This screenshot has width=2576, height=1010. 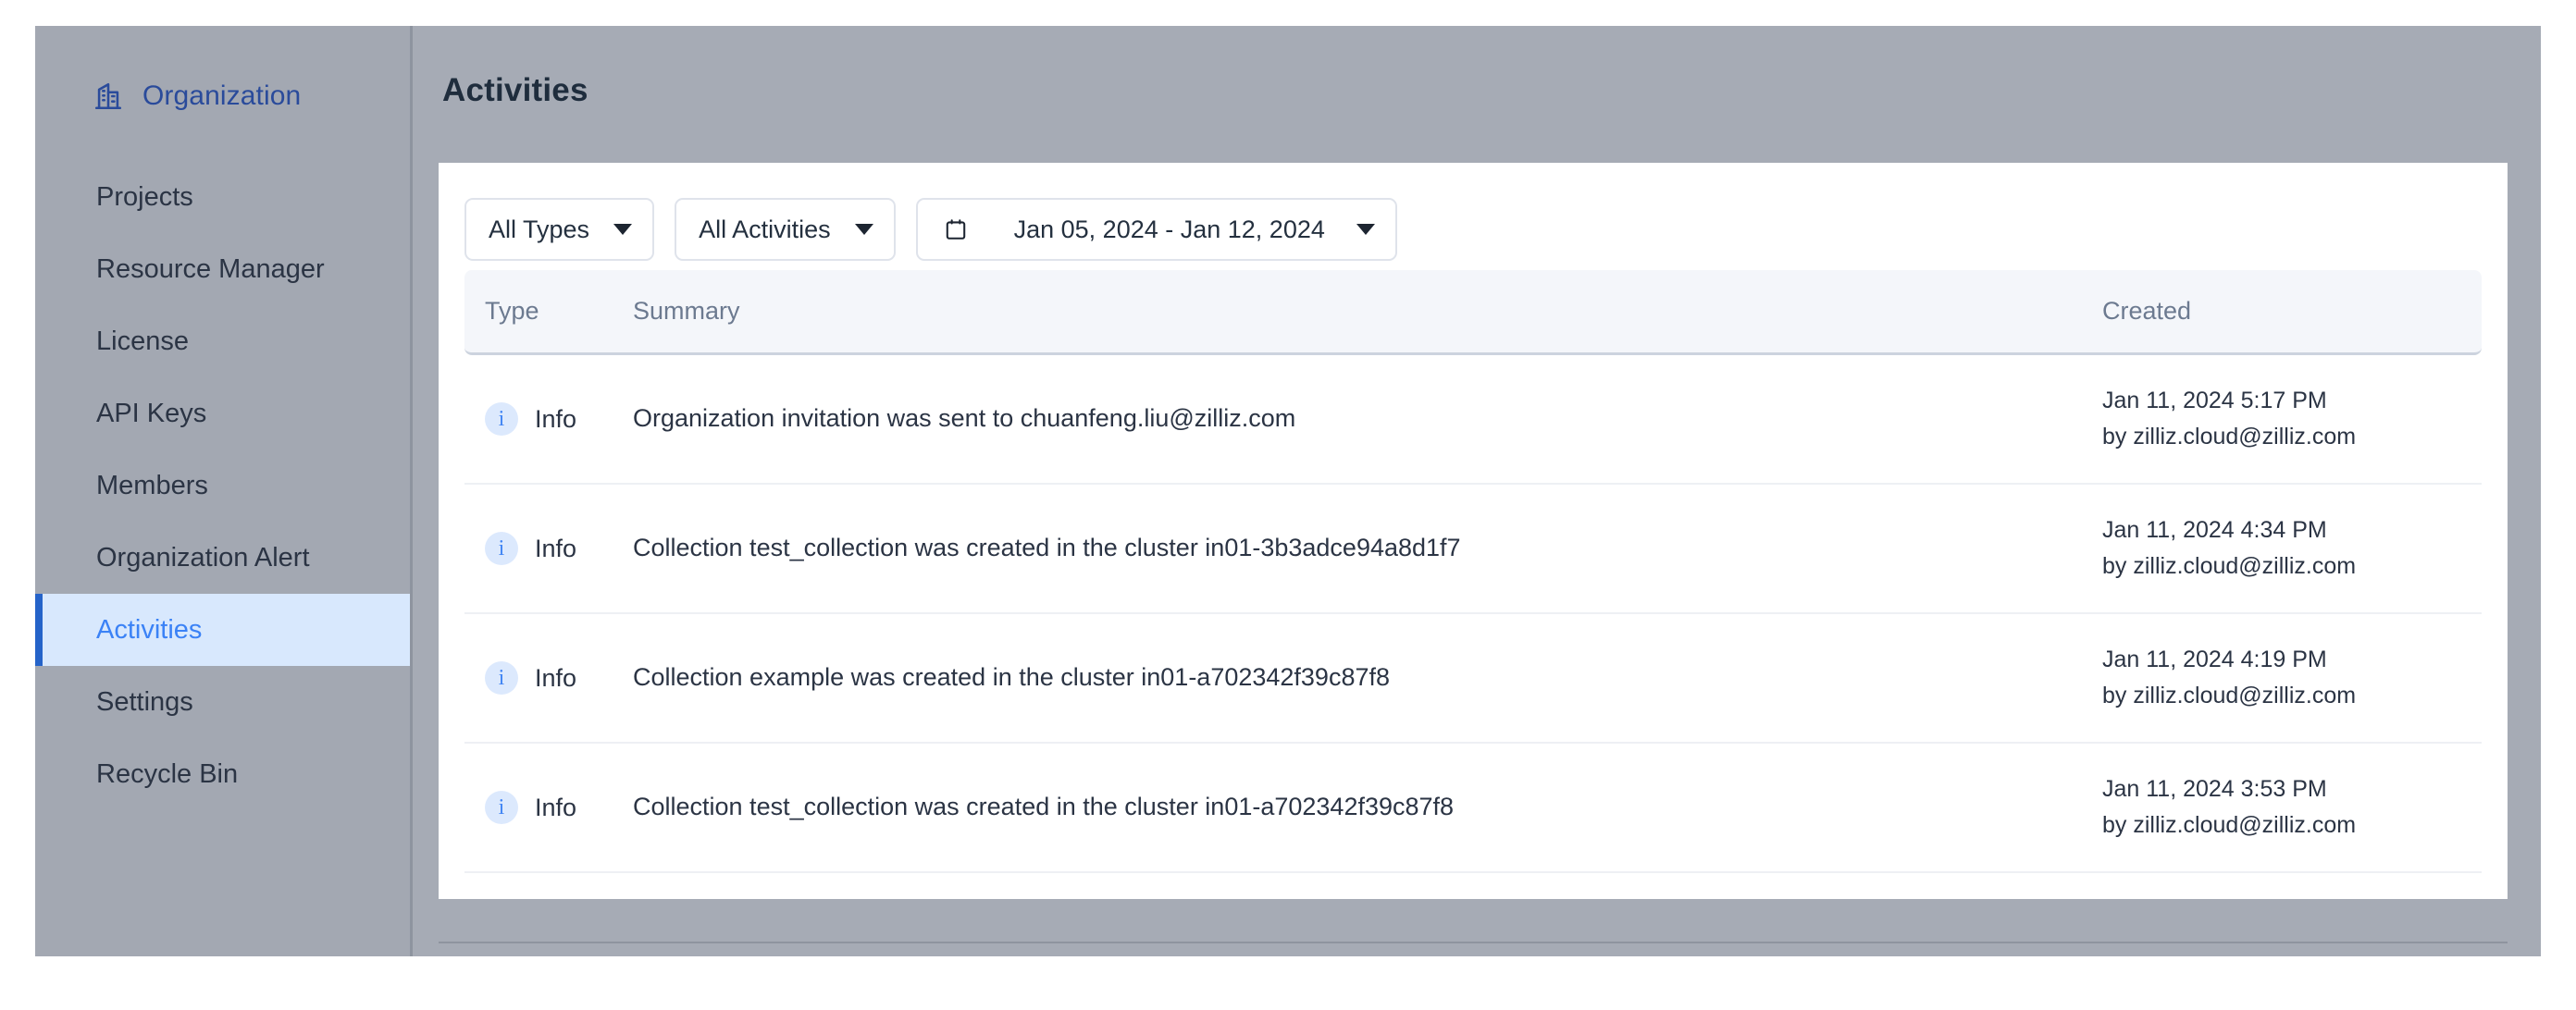 I want to click on type-filter-dropdown: All Types, so click(x=559, y=230).